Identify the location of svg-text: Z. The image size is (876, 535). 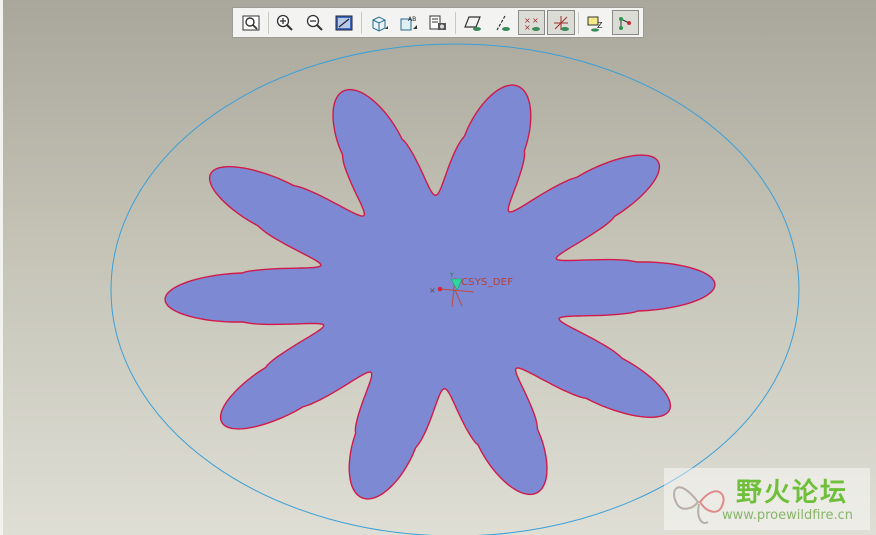
(600, 25).